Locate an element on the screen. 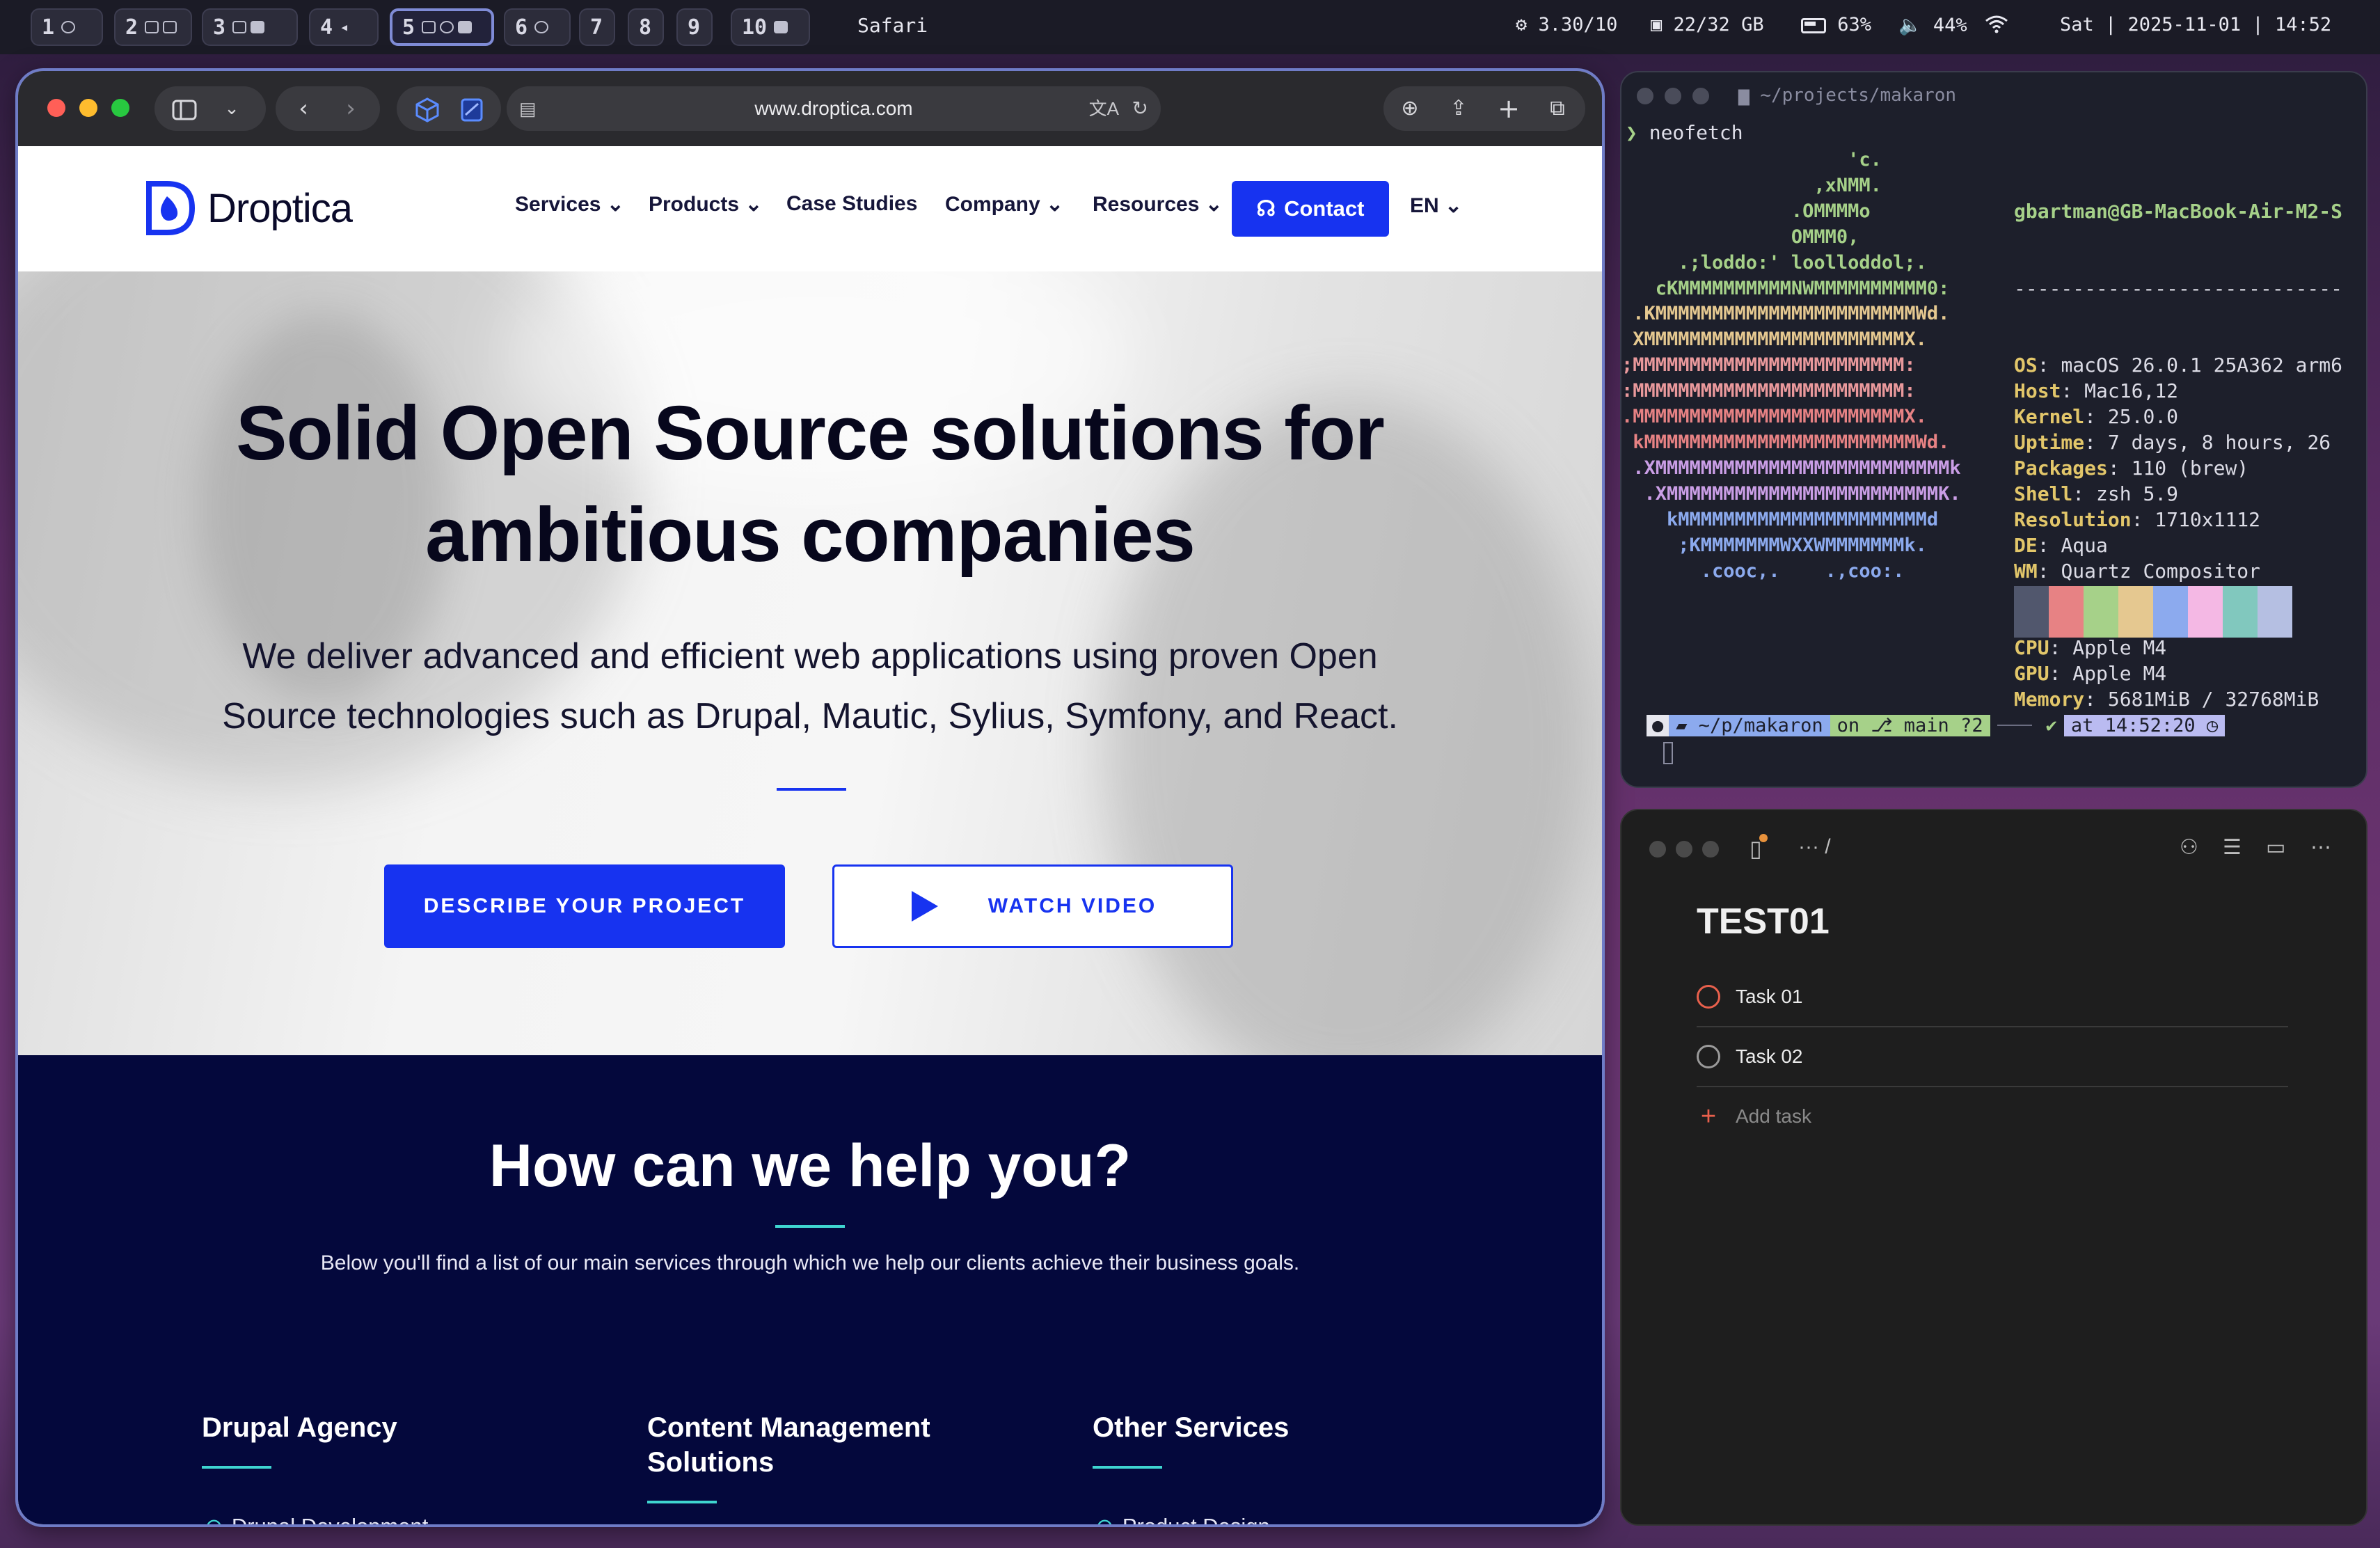 The width and height of the screenshot is (2380, 1548). ascii-line: ;MMMMMMMMMMMMMMMMMMMMMMMM: is located at coordinates (1768, 365).